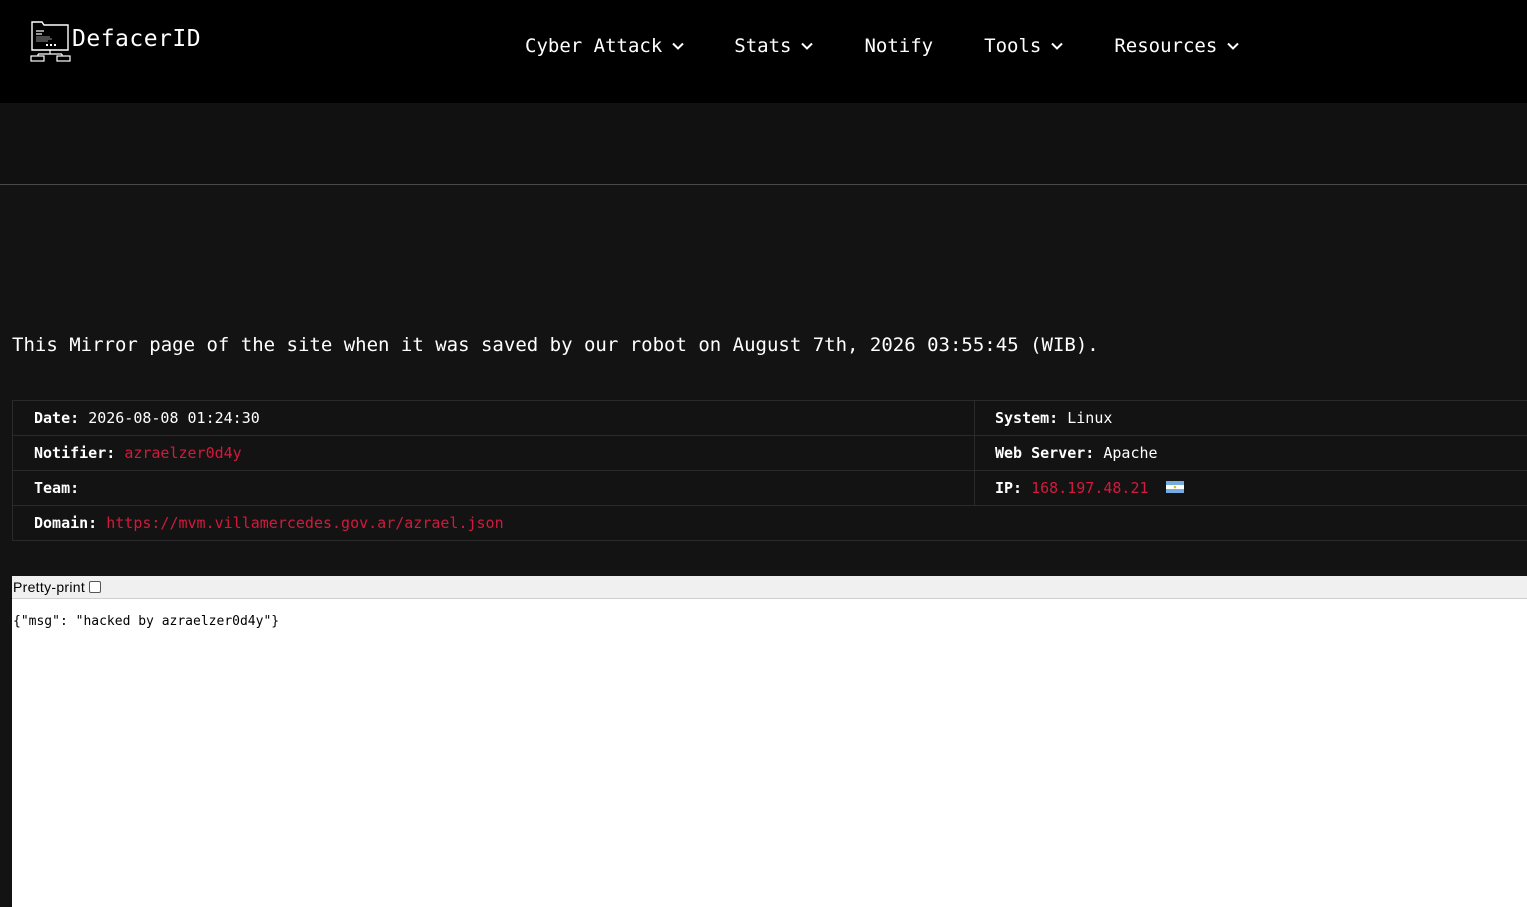 Image resolution: width=1527 pixels, height=907 pixels. Describe the element at coordinates (1045, 453) in the screenshot. I see `webserver-label: Web Server:` at that location.